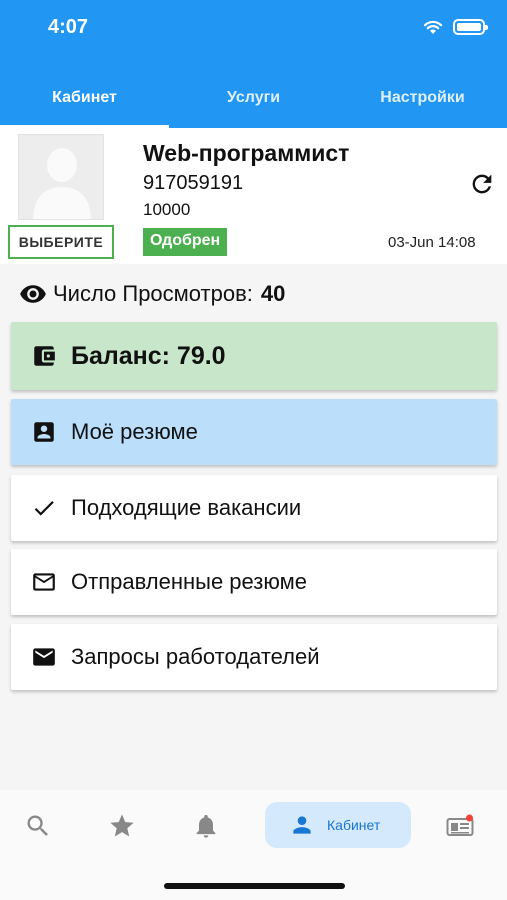 The image size is (507, 900). What do you see at coordinates (33, 294) in the screenshot?
I see `eye-icon` at bounding box center [33, 294].